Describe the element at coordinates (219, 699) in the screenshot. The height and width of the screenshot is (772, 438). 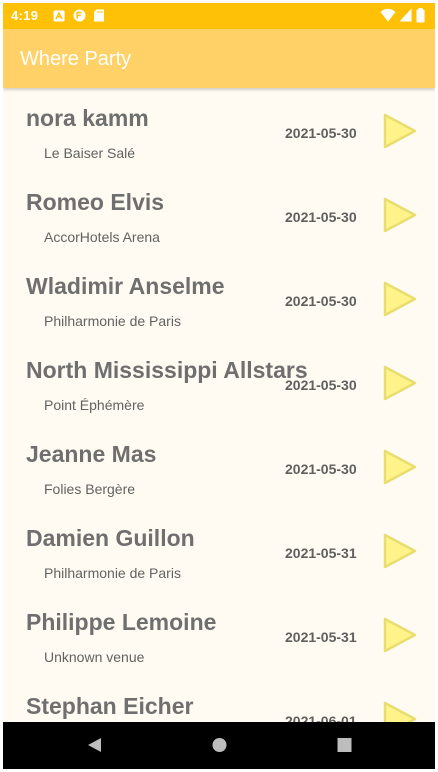
I see `event-row: Stephan Eicher 2021-06-01` at that location.